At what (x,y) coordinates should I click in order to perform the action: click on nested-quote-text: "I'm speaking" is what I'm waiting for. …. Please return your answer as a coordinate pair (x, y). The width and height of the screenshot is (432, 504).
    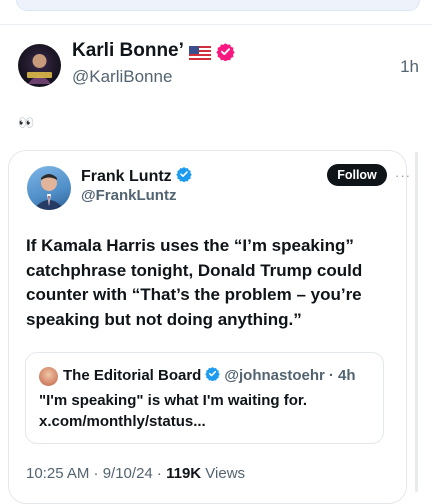
    Looking at the image, I should click on (173, 411).